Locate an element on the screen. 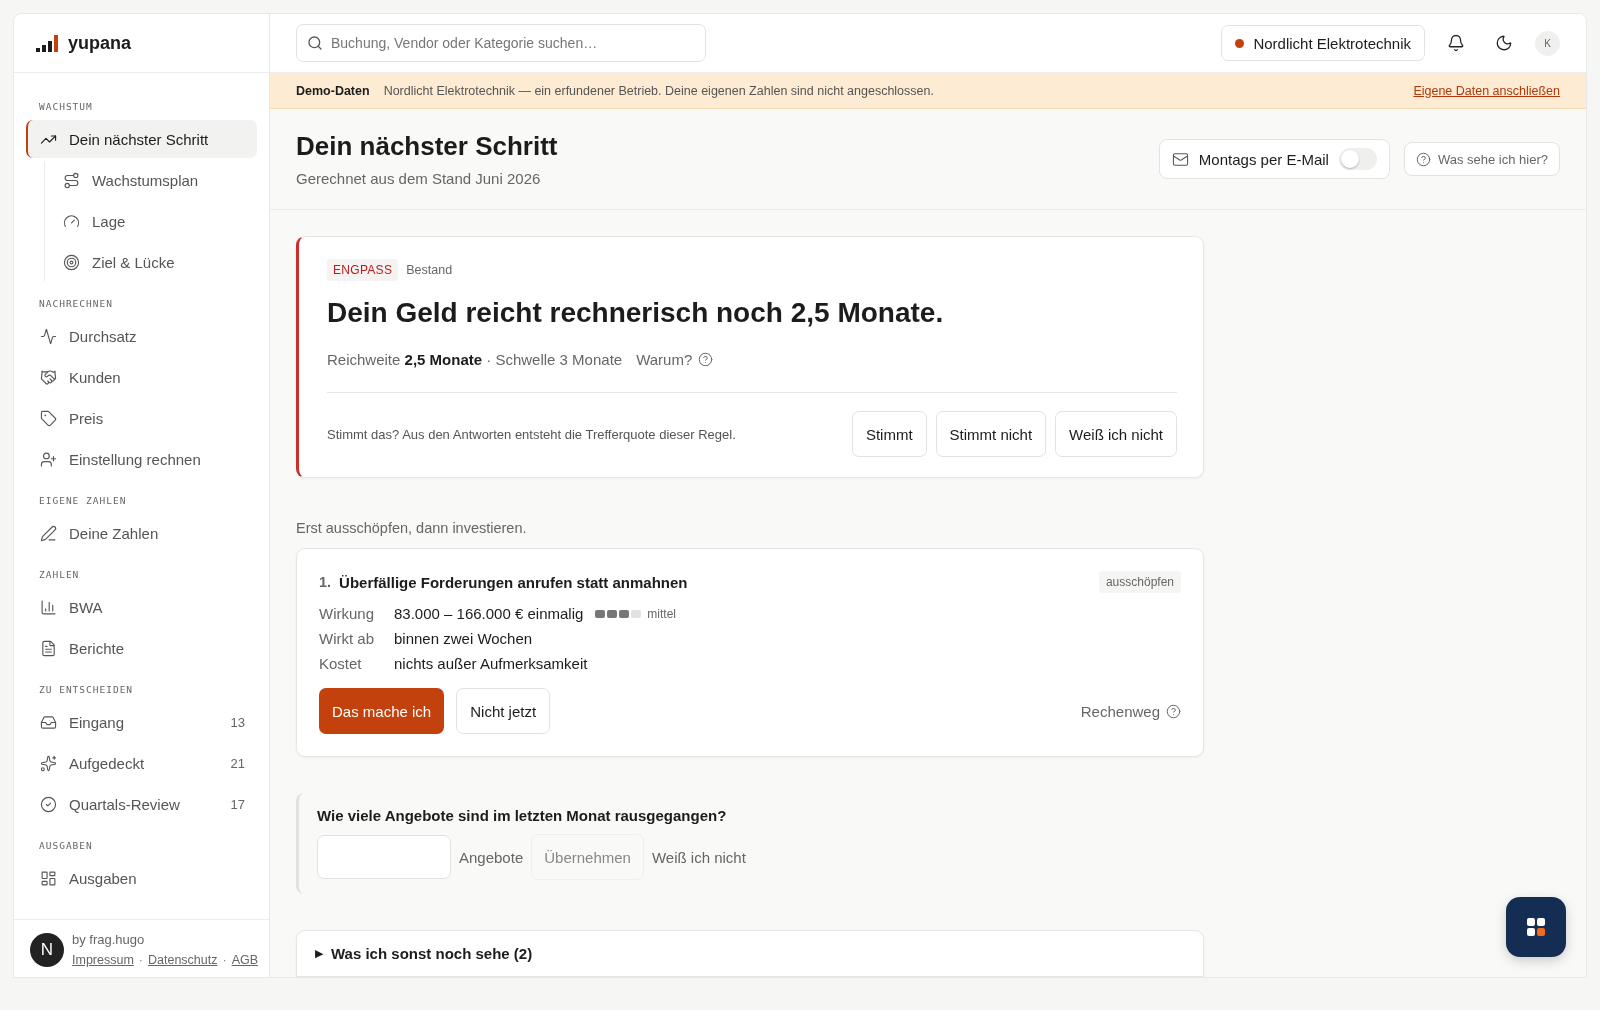  nav-item: BWA is located at coordinates (141, 607).